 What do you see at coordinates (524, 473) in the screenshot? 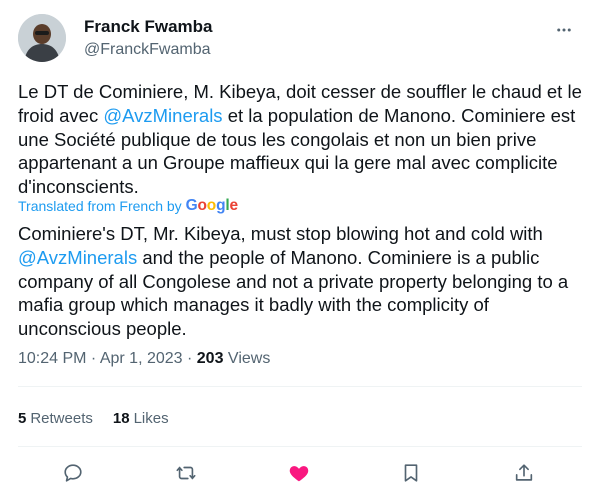
I see `share-icon` at bounding box center [524, 473].